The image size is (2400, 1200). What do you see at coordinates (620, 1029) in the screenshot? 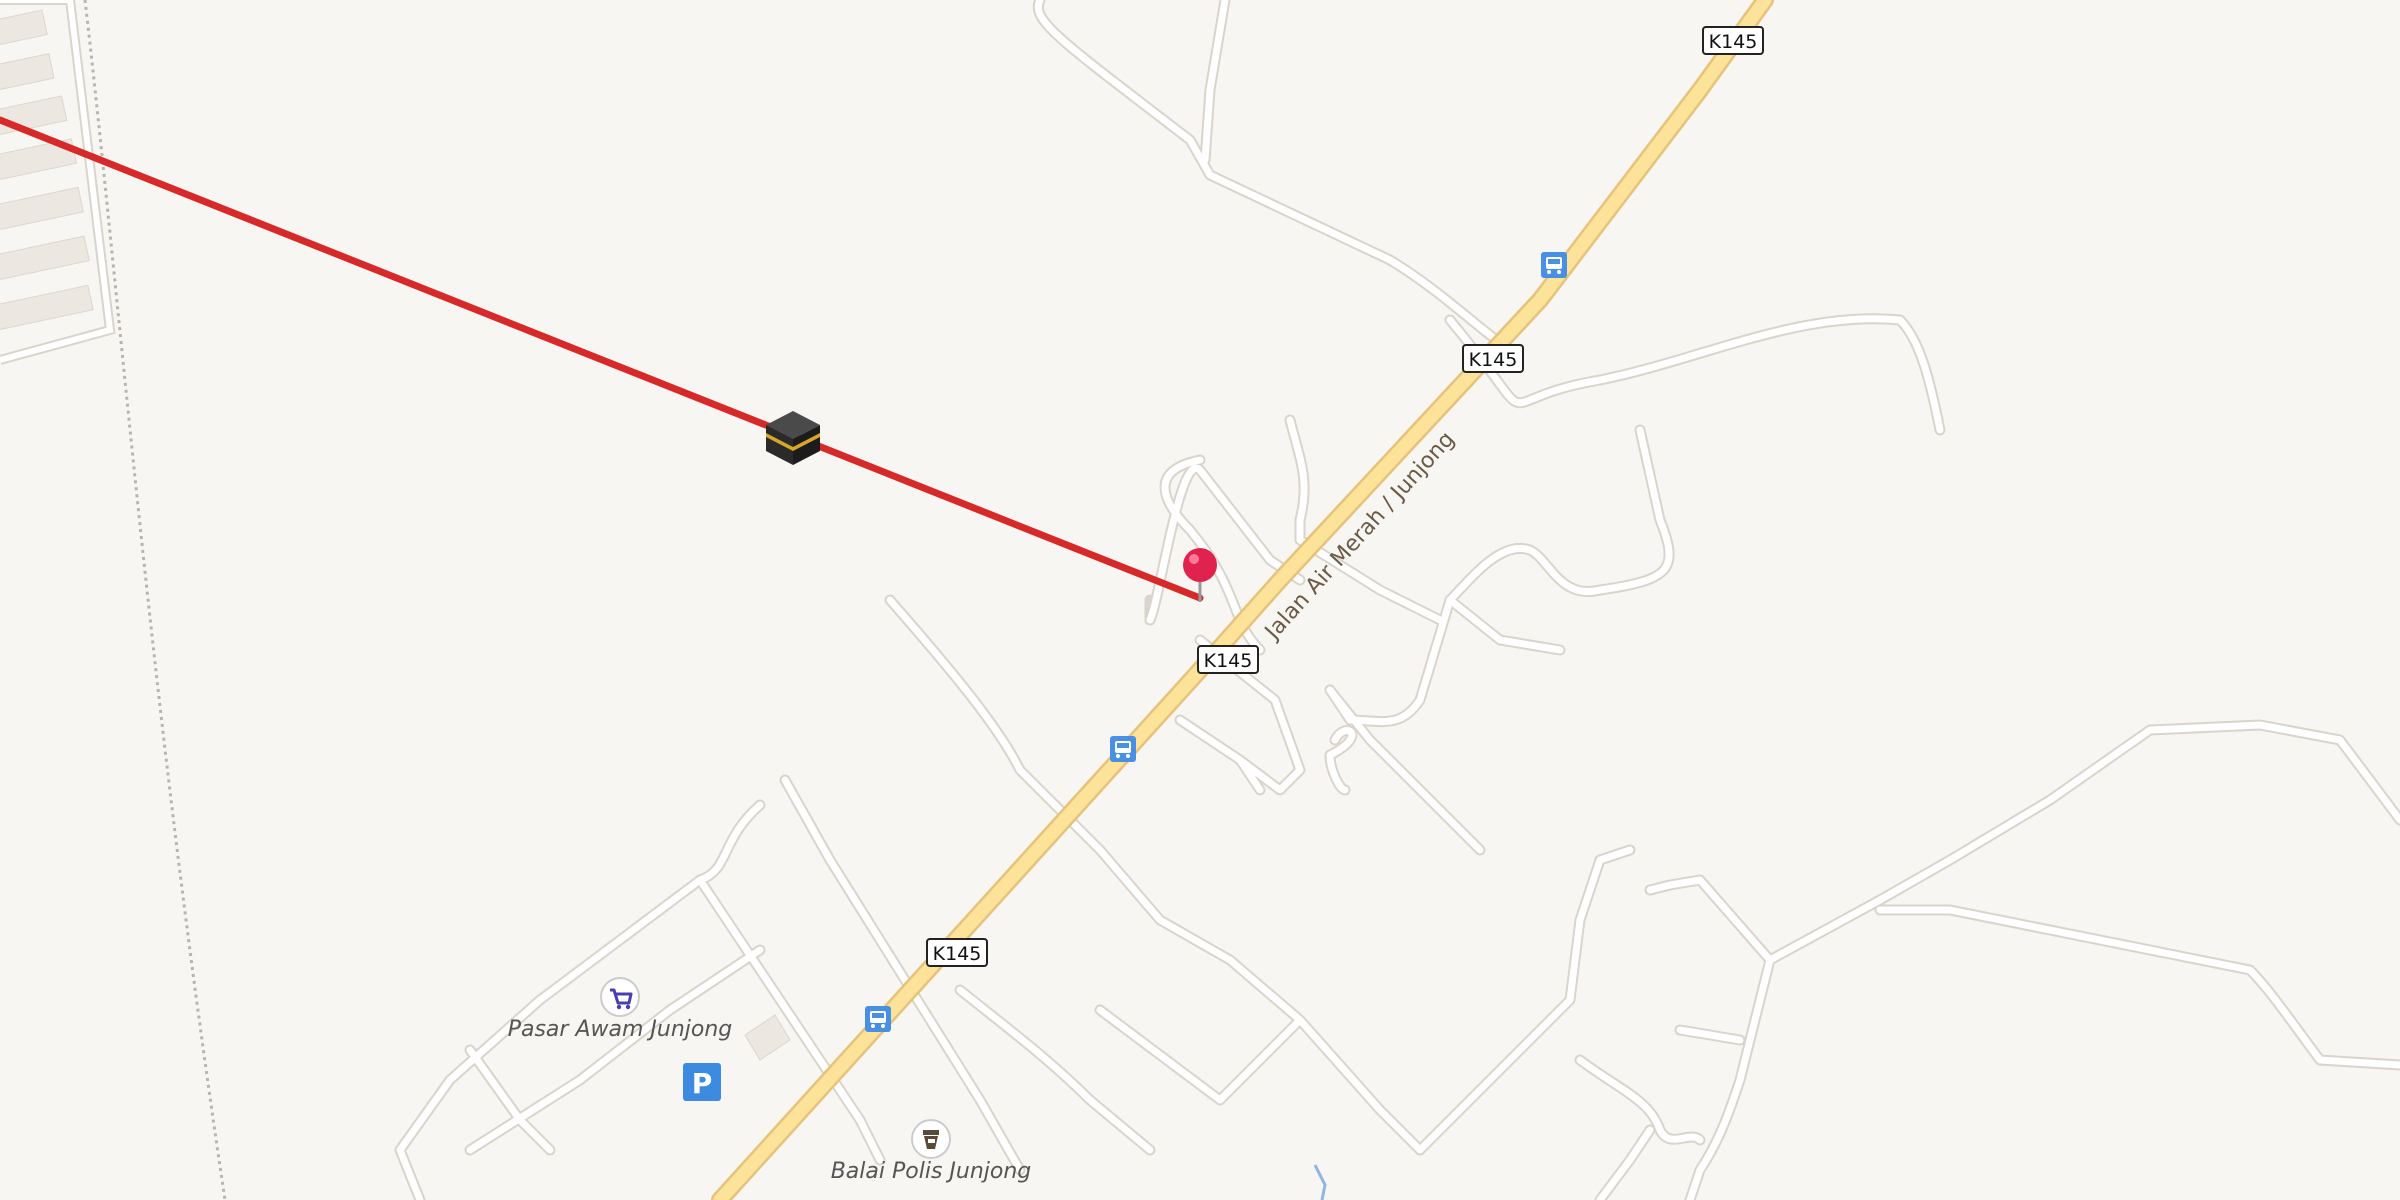
I see `market-label: Pasar Awam Junjong` at bounding box center [620, 1029].